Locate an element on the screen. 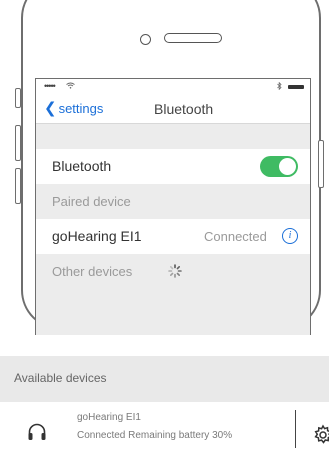 Image resolution: width=329 pixels, height=460 pixels. status-bar: ••••• is located at coordinates (173, 88).